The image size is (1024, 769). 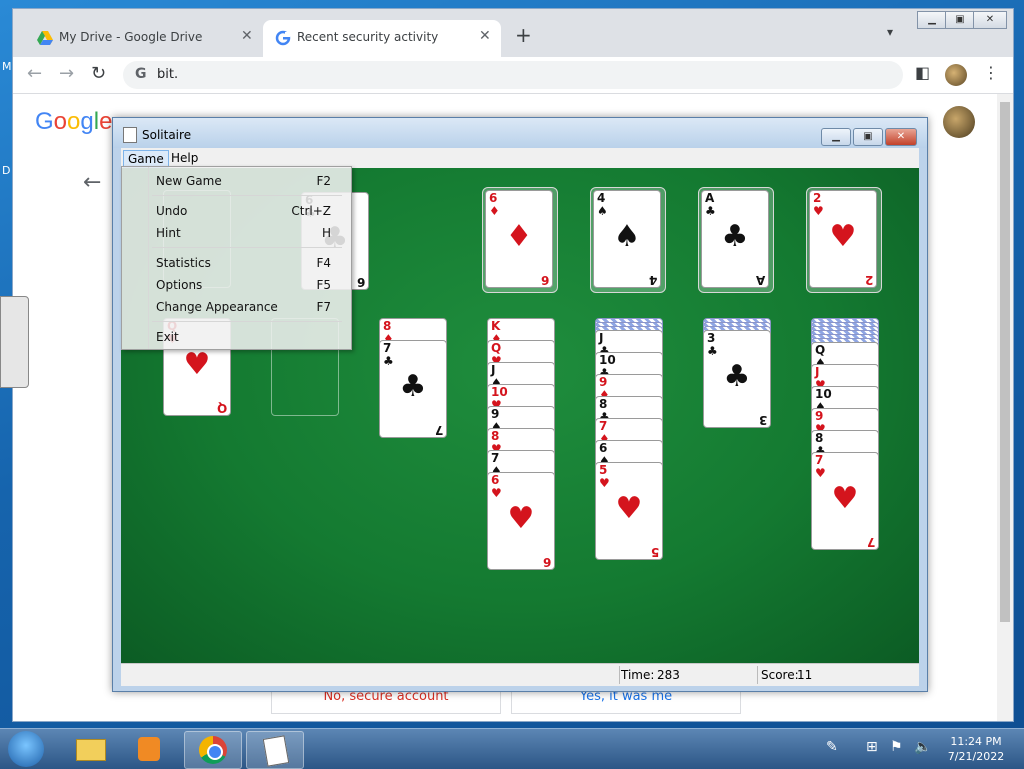 I want to click on menu-item-undo: Undo Ctrl+Z, so click(x=236, y=211).